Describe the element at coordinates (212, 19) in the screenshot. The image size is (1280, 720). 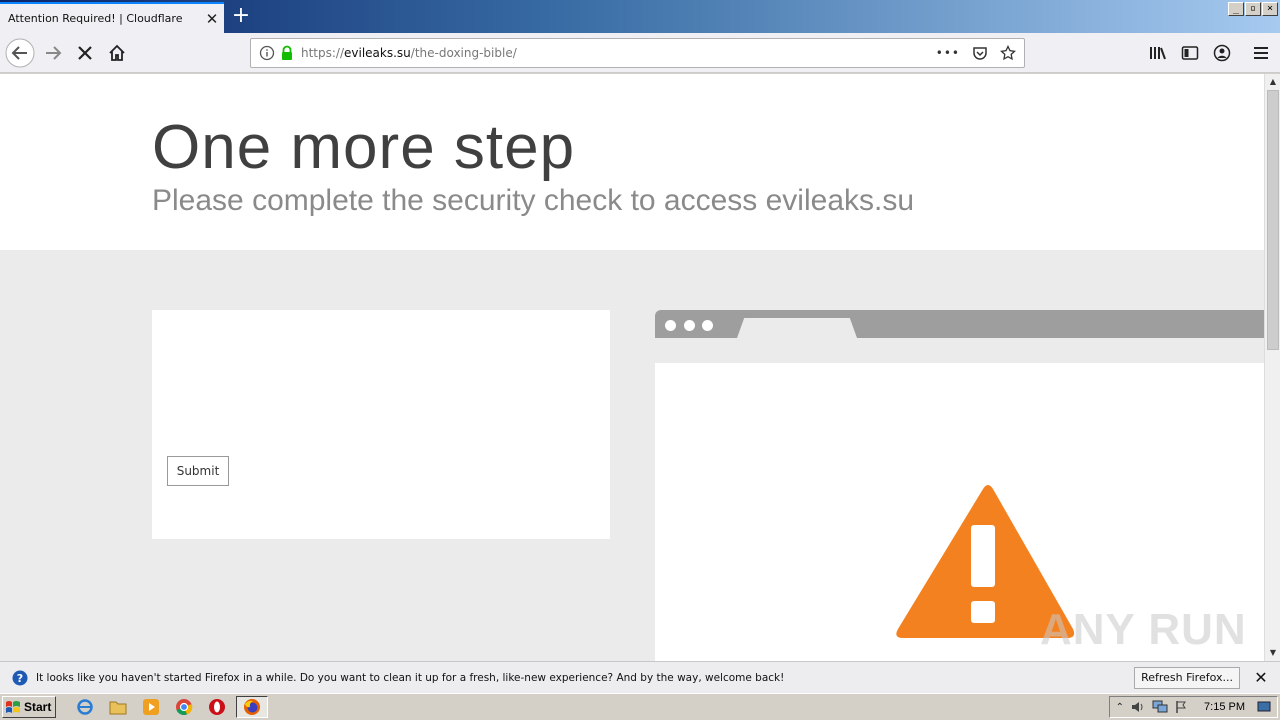
I see `tab-close-icon: ✕` at that location.